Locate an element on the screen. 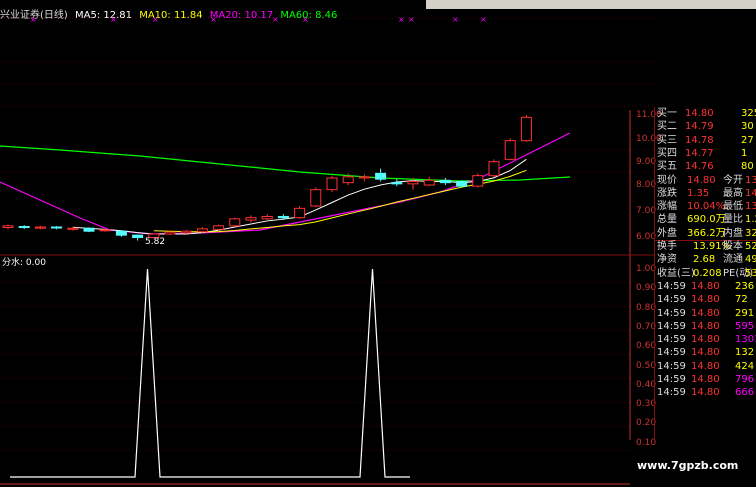 This screenshot has height=487, width=756. stat-key: 收益(三) is located at coordinates (676, 273).